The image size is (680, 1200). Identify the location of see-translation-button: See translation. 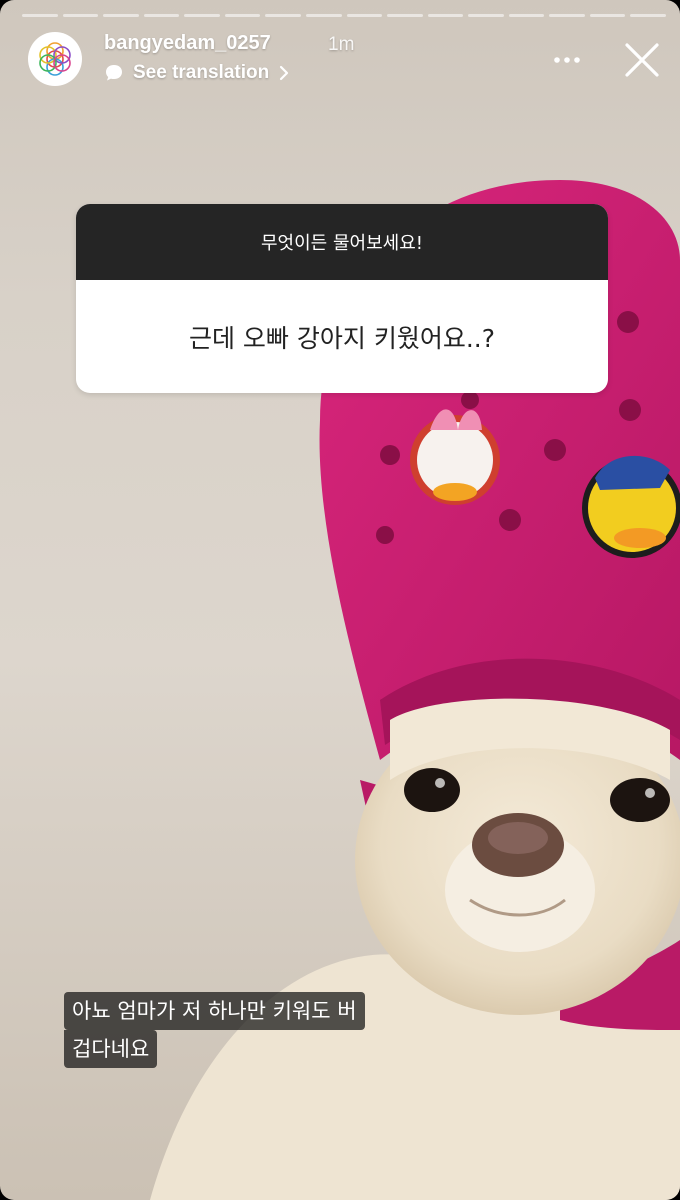
(197, 73).